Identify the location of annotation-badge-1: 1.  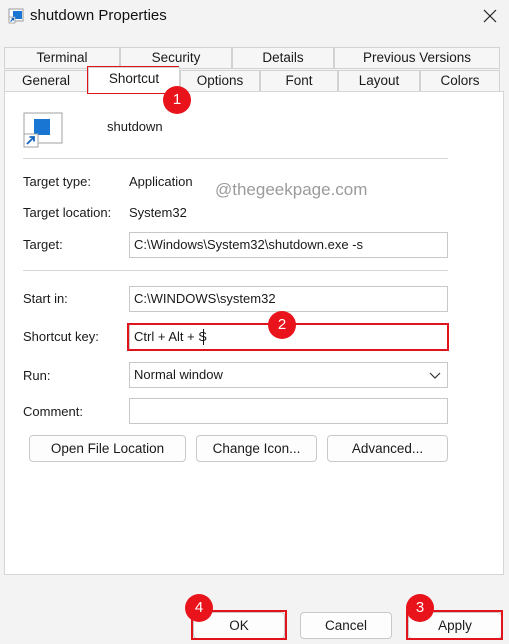
(177, 100).